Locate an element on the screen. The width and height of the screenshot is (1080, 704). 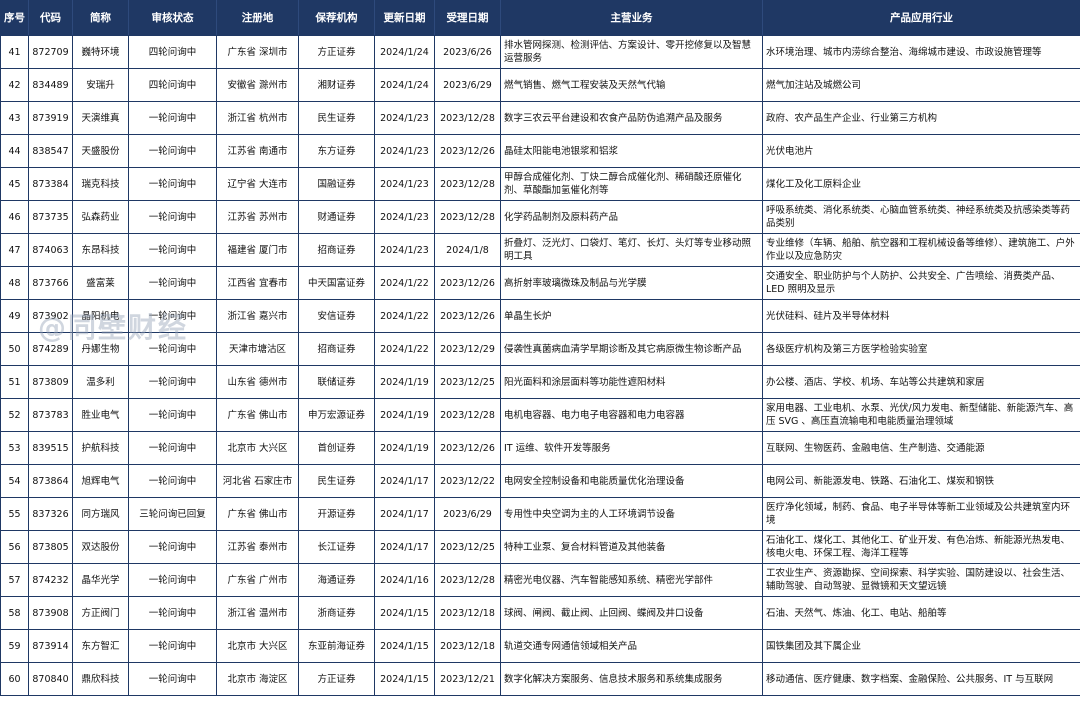
cell-short-name: 弘森药业 is located at coordinates (100, 217).